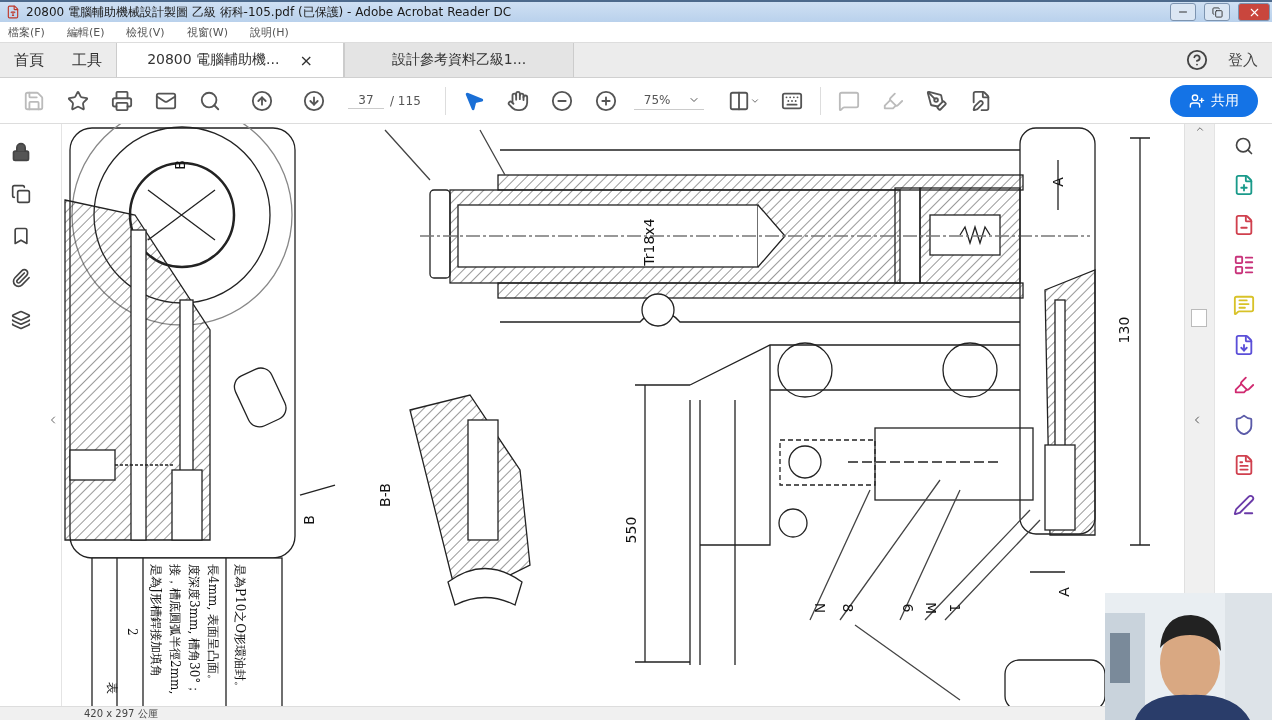 The height and width of the screenshot is (720, 1272). What do you see at coordinates (1243, 146) in the screenshot?
I see `zoom-tool-icon` at bounding box center [1243, 146].